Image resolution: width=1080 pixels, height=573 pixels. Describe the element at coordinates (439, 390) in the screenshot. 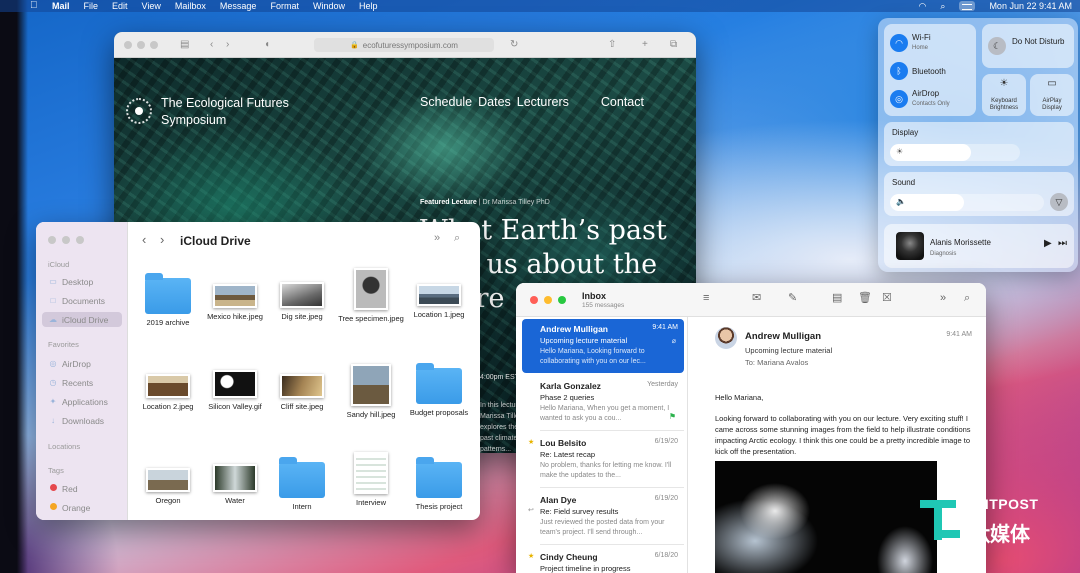

I see `file-item: Budget proposals` at that location.